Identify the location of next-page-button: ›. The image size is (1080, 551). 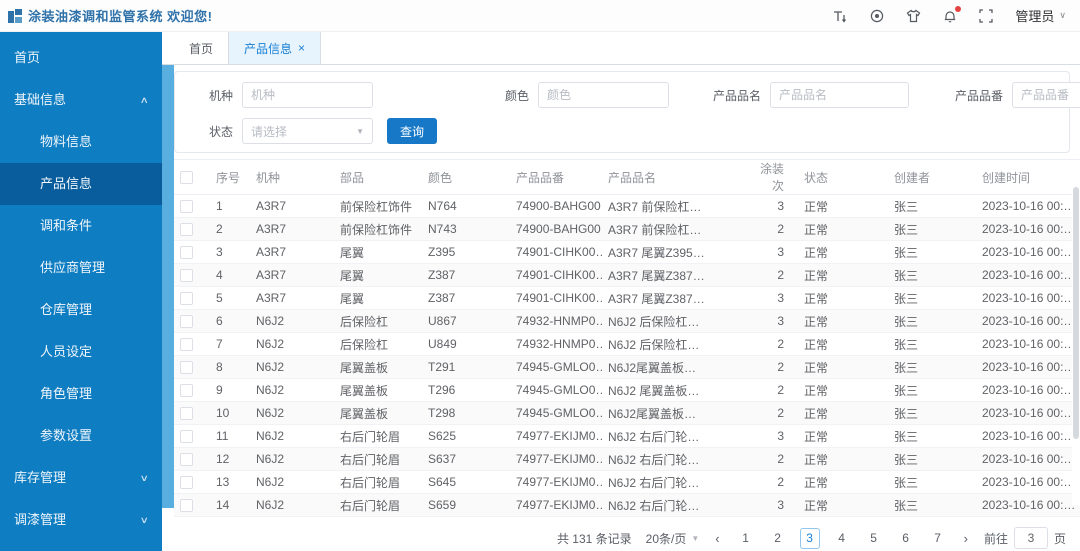
(966, 538).